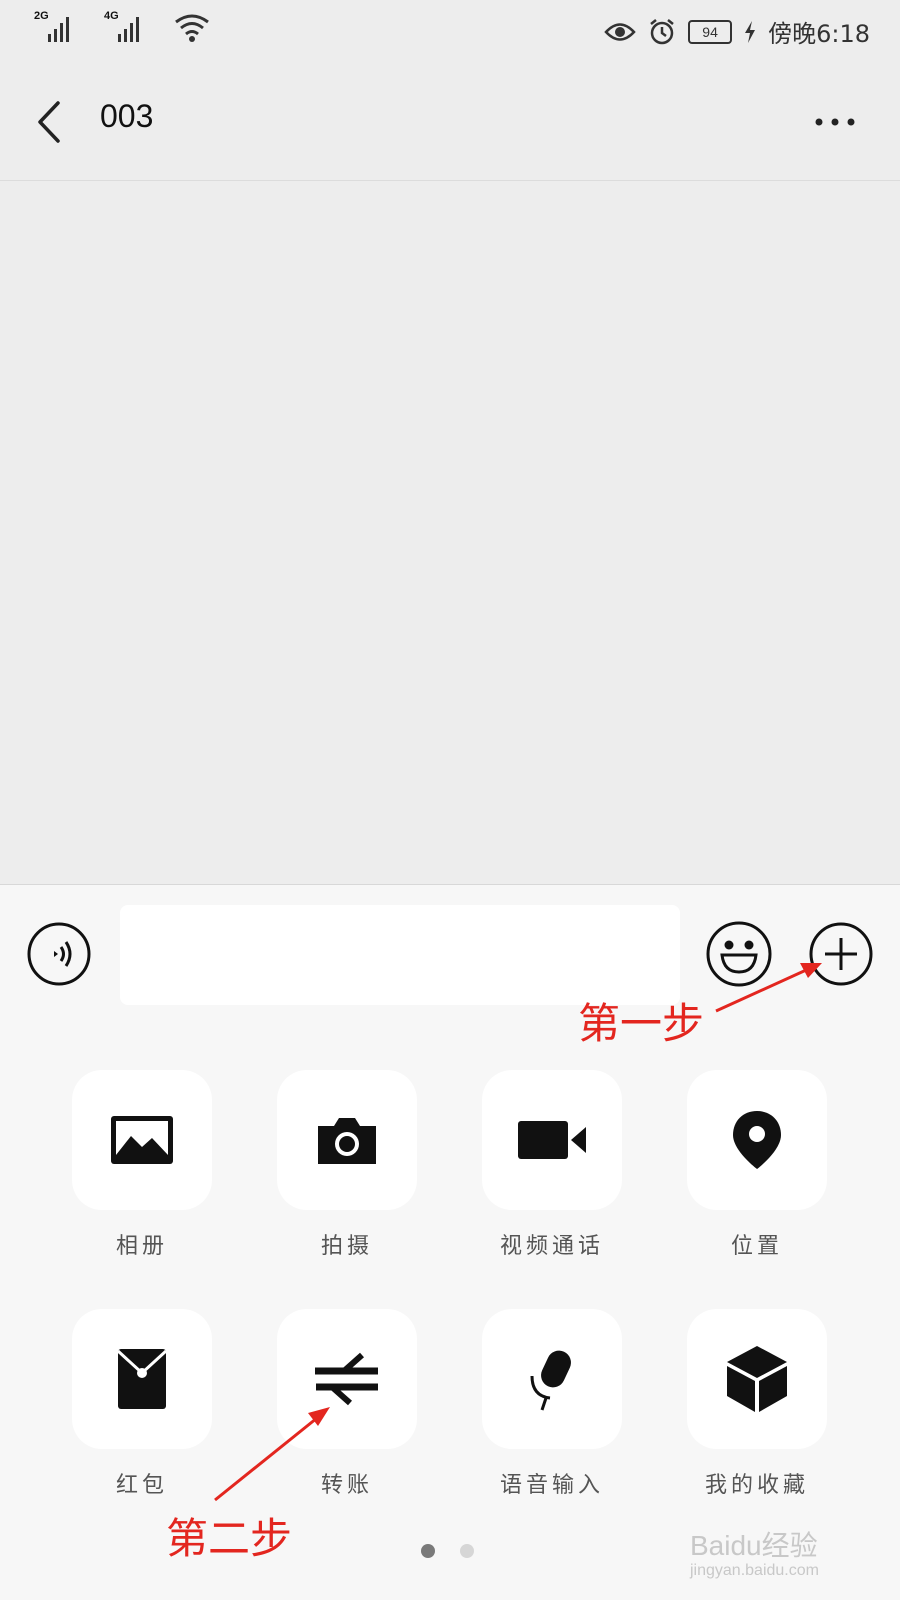  I want to click on album-tile, so click(142, 1140).